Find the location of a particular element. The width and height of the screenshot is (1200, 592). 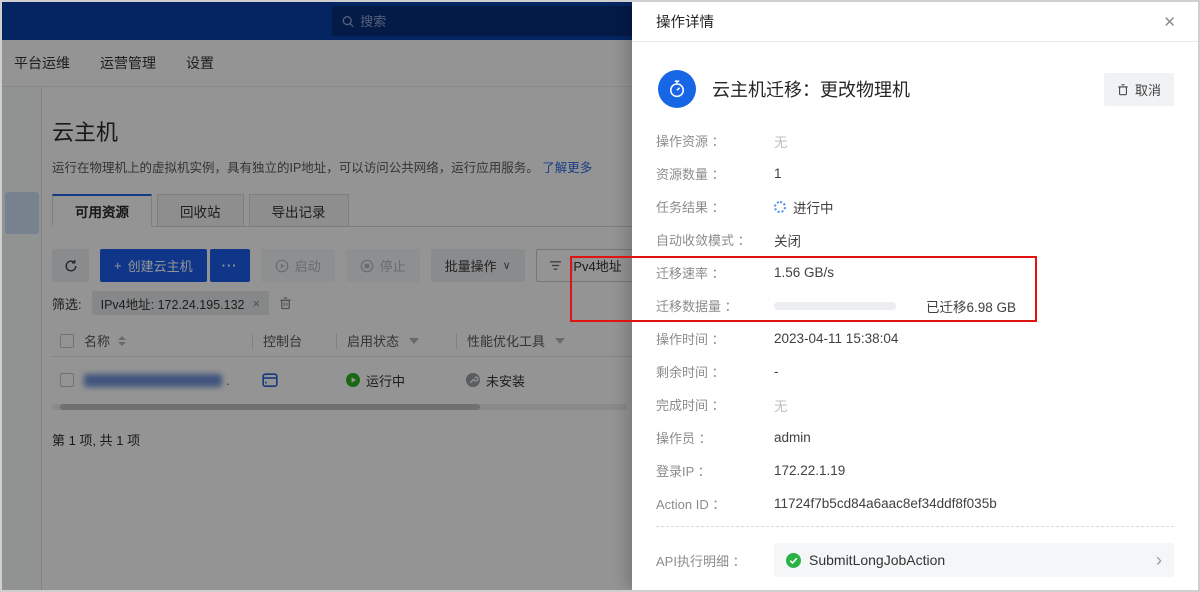

success-check-icon is located at coordinates (793, 560).